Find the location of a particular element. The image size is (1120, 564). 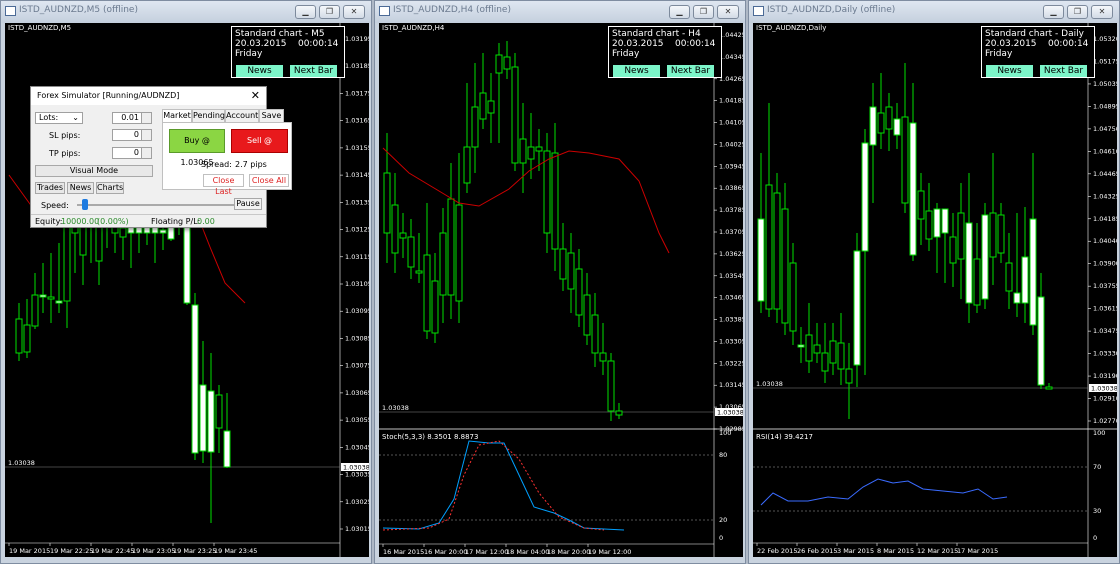

lots-input: 0.01 is located at coordinates (132, 118).